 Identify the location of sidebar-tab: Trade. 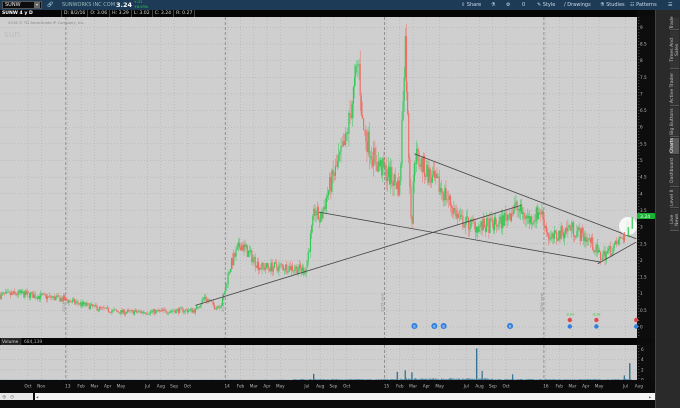
(674, 23).